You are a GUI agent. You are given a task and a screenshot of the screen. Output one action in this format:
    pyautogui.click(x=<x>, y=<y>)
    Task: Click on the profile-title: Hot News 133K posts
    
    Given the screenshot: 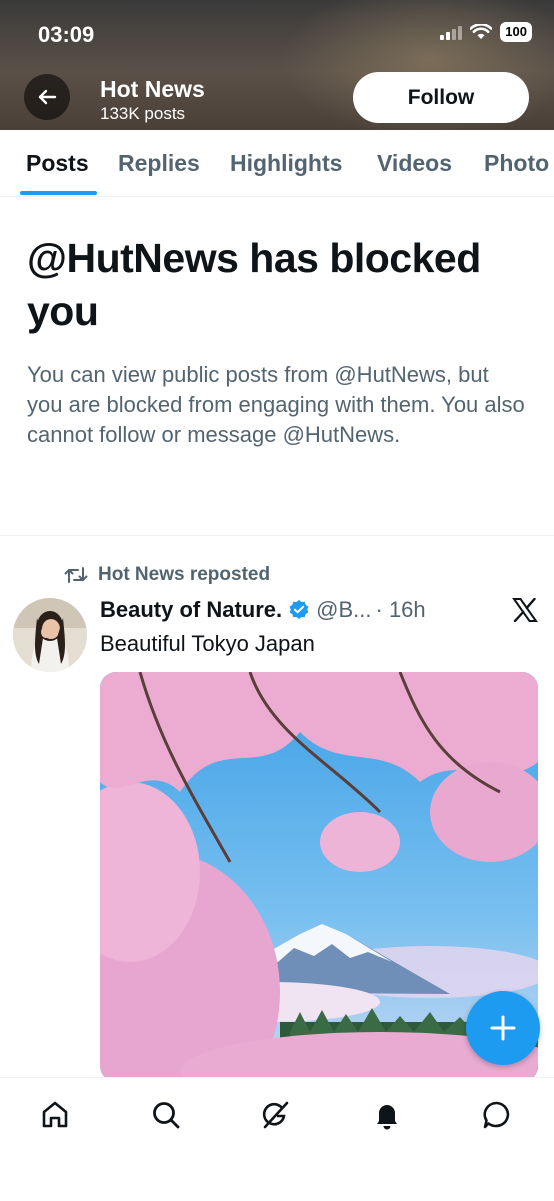 What is the action you would take?
    pyautogui.click(x=152, y=100)
    